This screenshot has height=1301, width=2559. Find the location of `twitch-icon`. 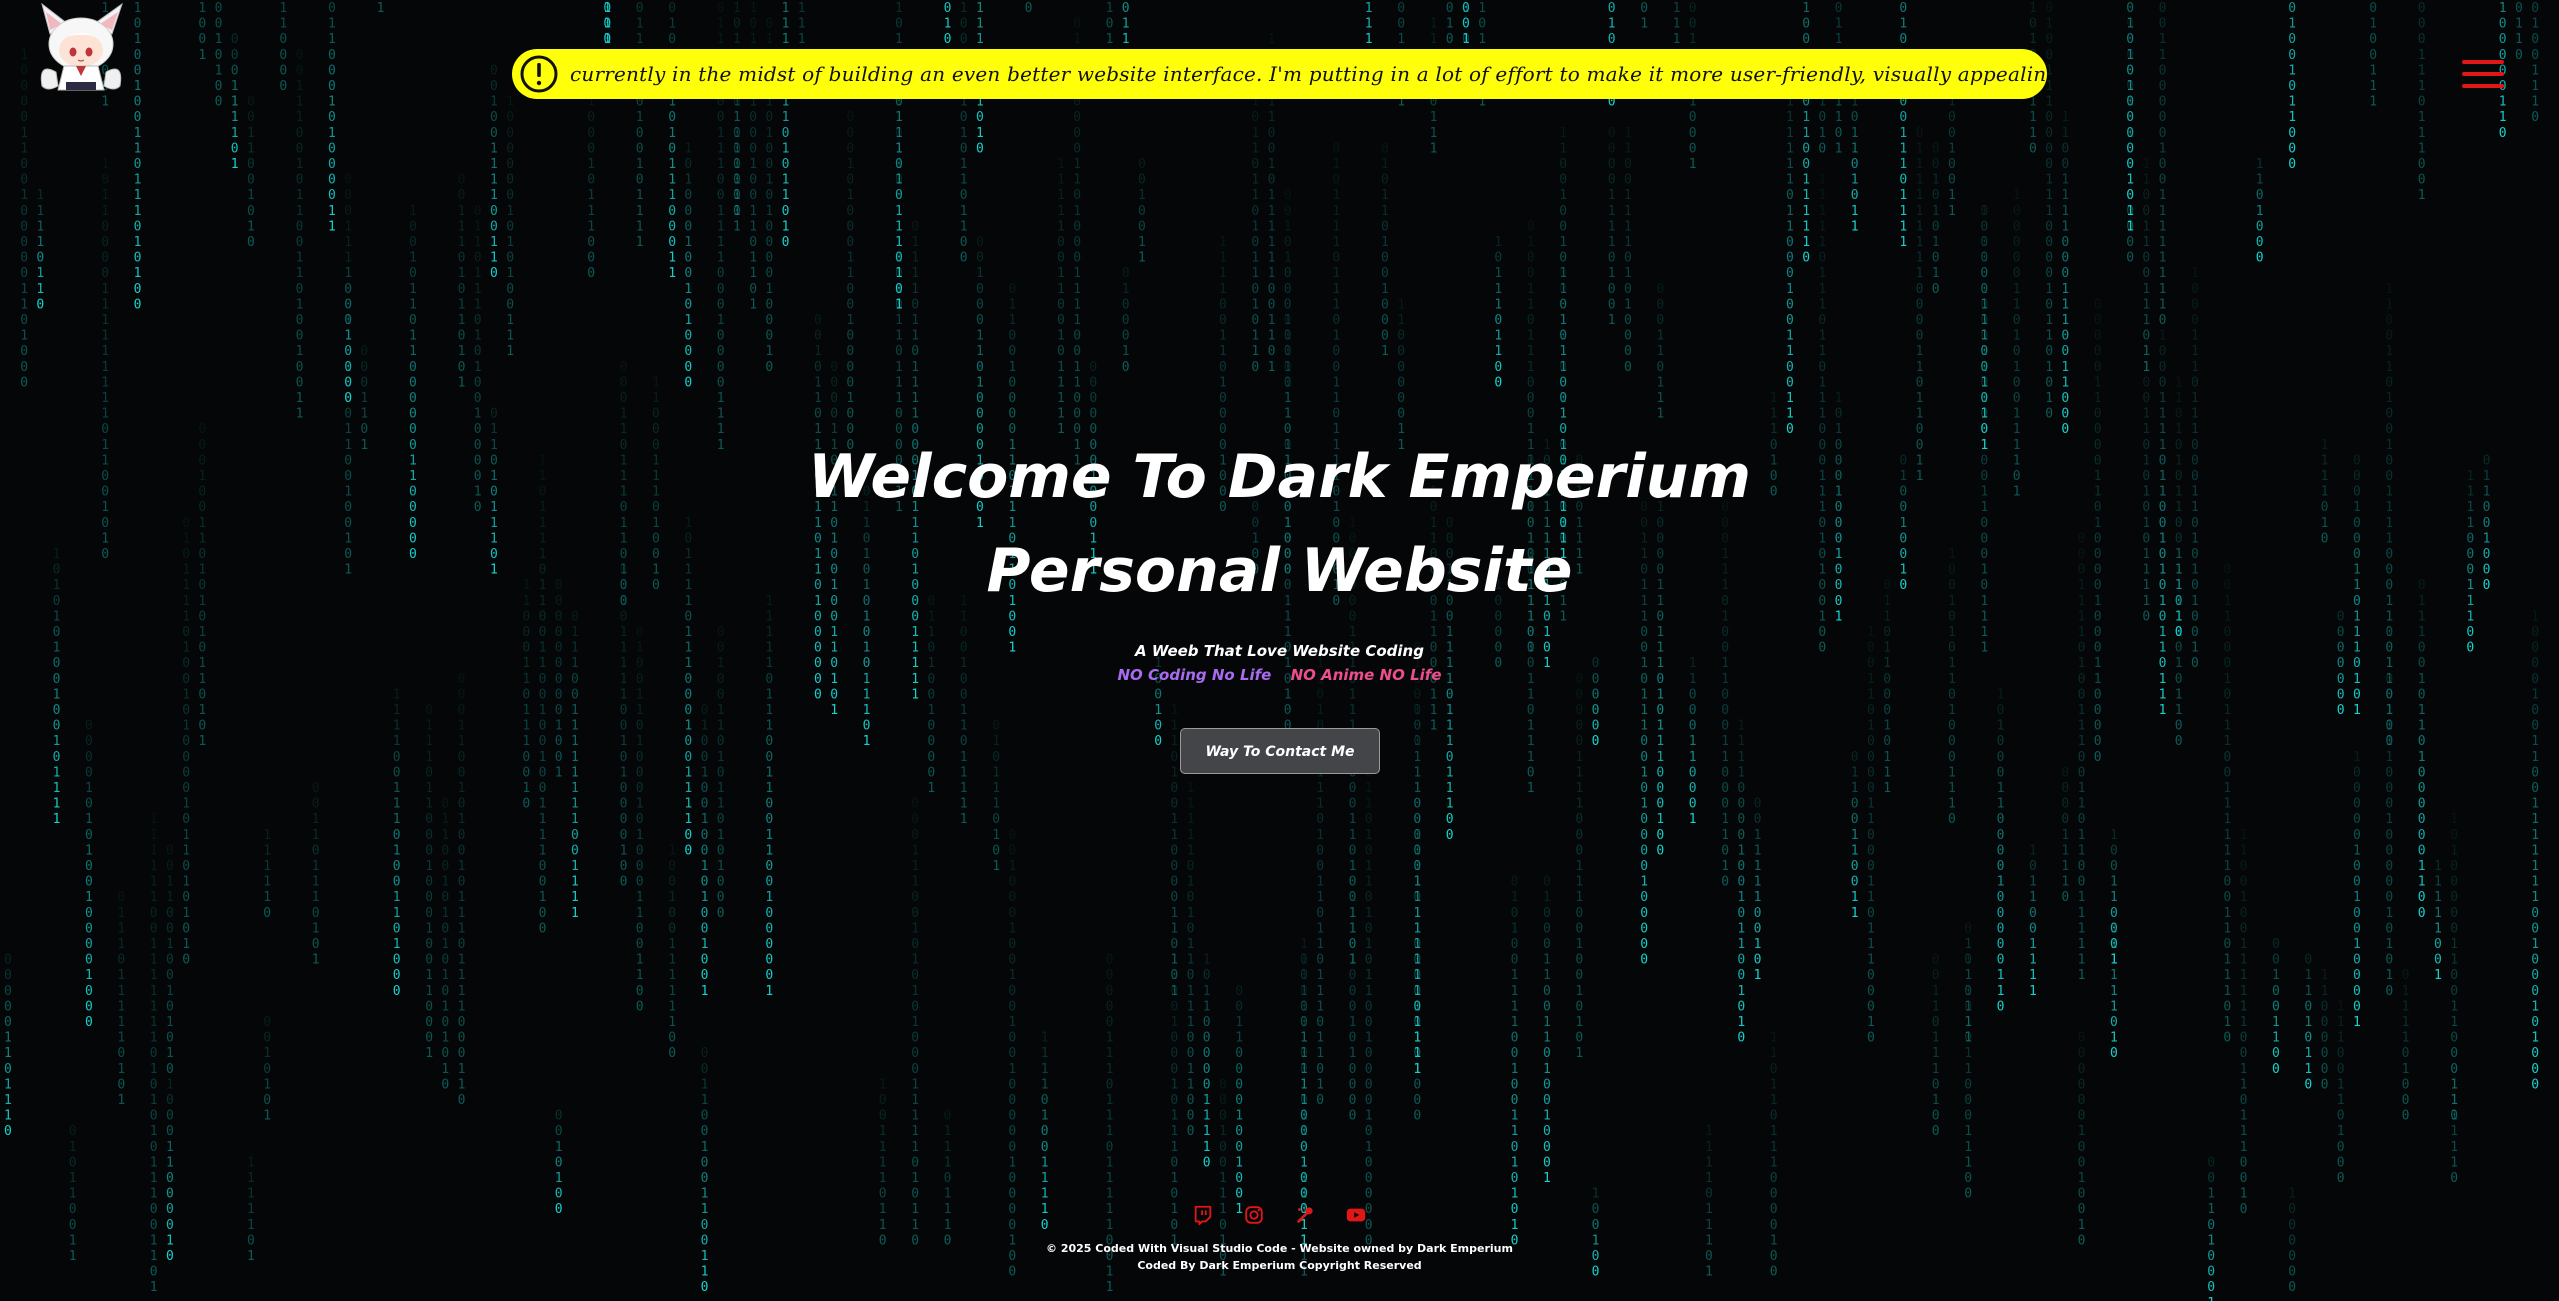

twitch-icon is located at coordinates (1203, 1215).